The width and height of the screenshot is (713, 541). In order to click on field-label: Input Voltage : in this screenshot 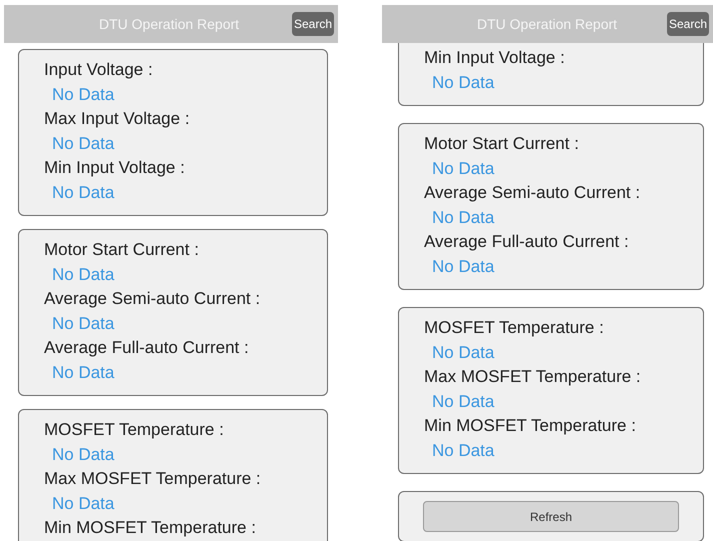, I will do `click(99, 70)`.